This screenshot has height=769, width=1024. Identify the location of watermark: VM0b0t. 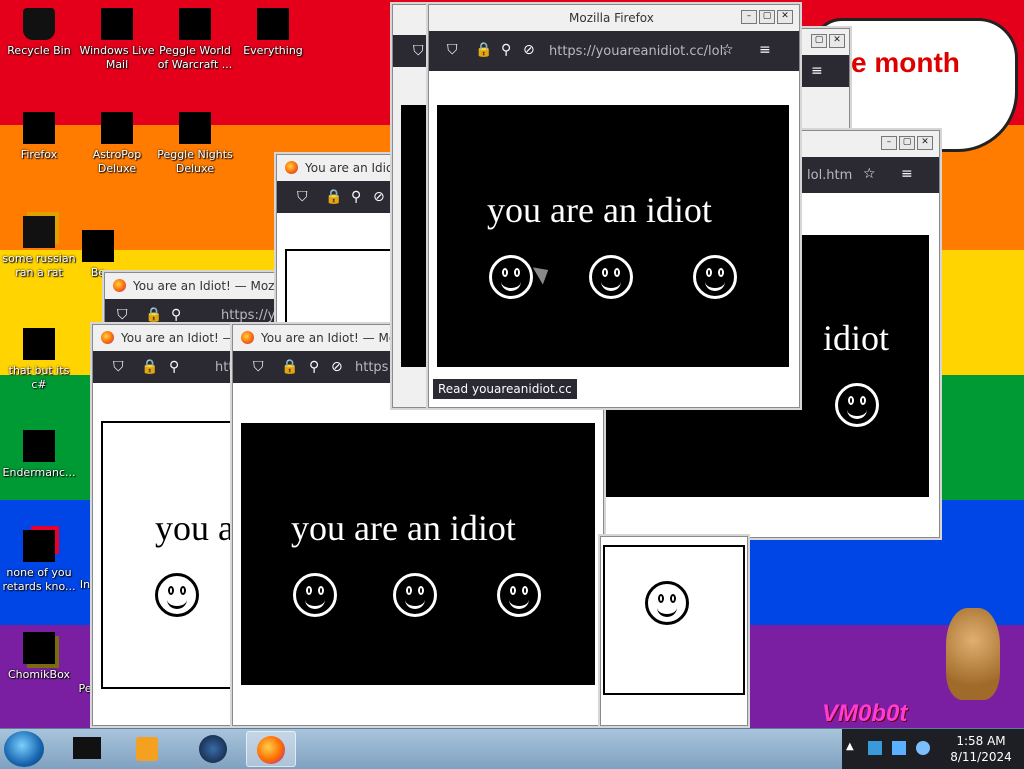
(865, 713).